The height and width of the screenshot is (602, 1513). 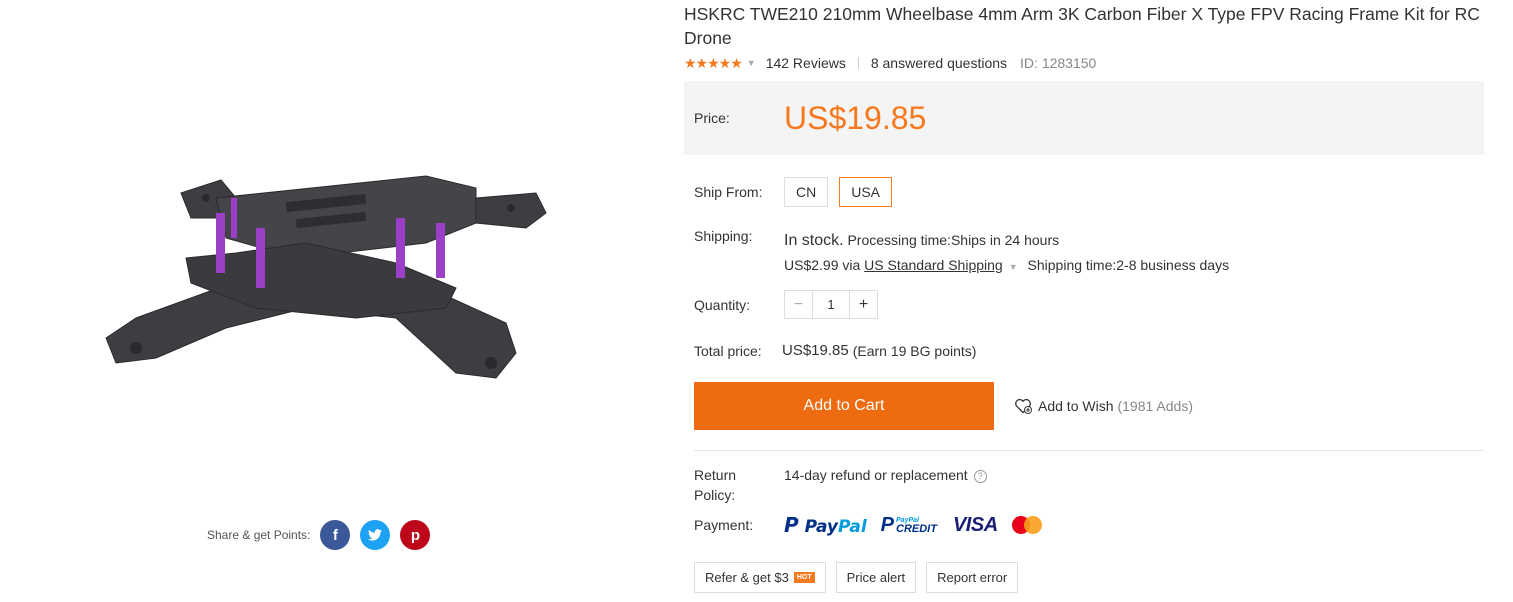 I want to click on ship-from-row: Ship From: CN USA, so click(x=798, y=192).